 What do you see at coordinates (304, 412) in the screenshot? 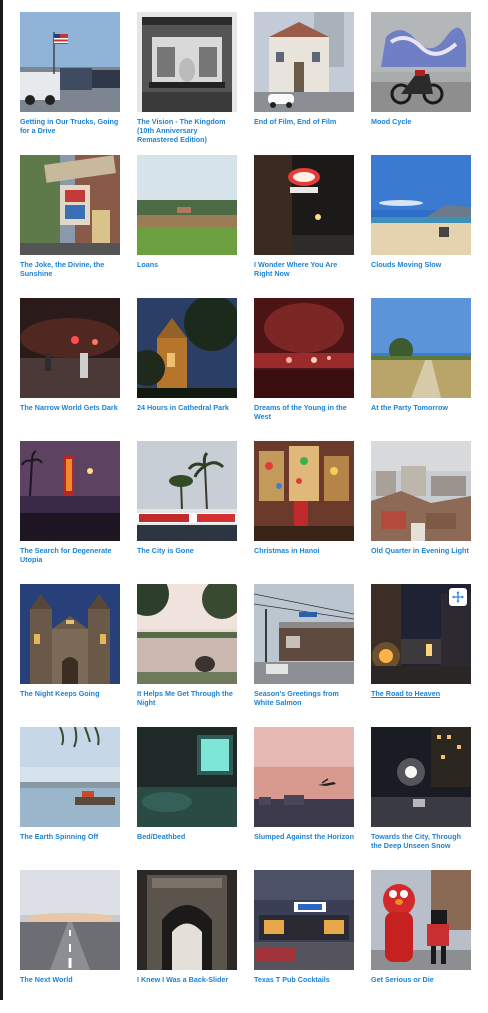
I see `photo-title-link: Dreams of the Young in the West` at bounding box center [304, 412].